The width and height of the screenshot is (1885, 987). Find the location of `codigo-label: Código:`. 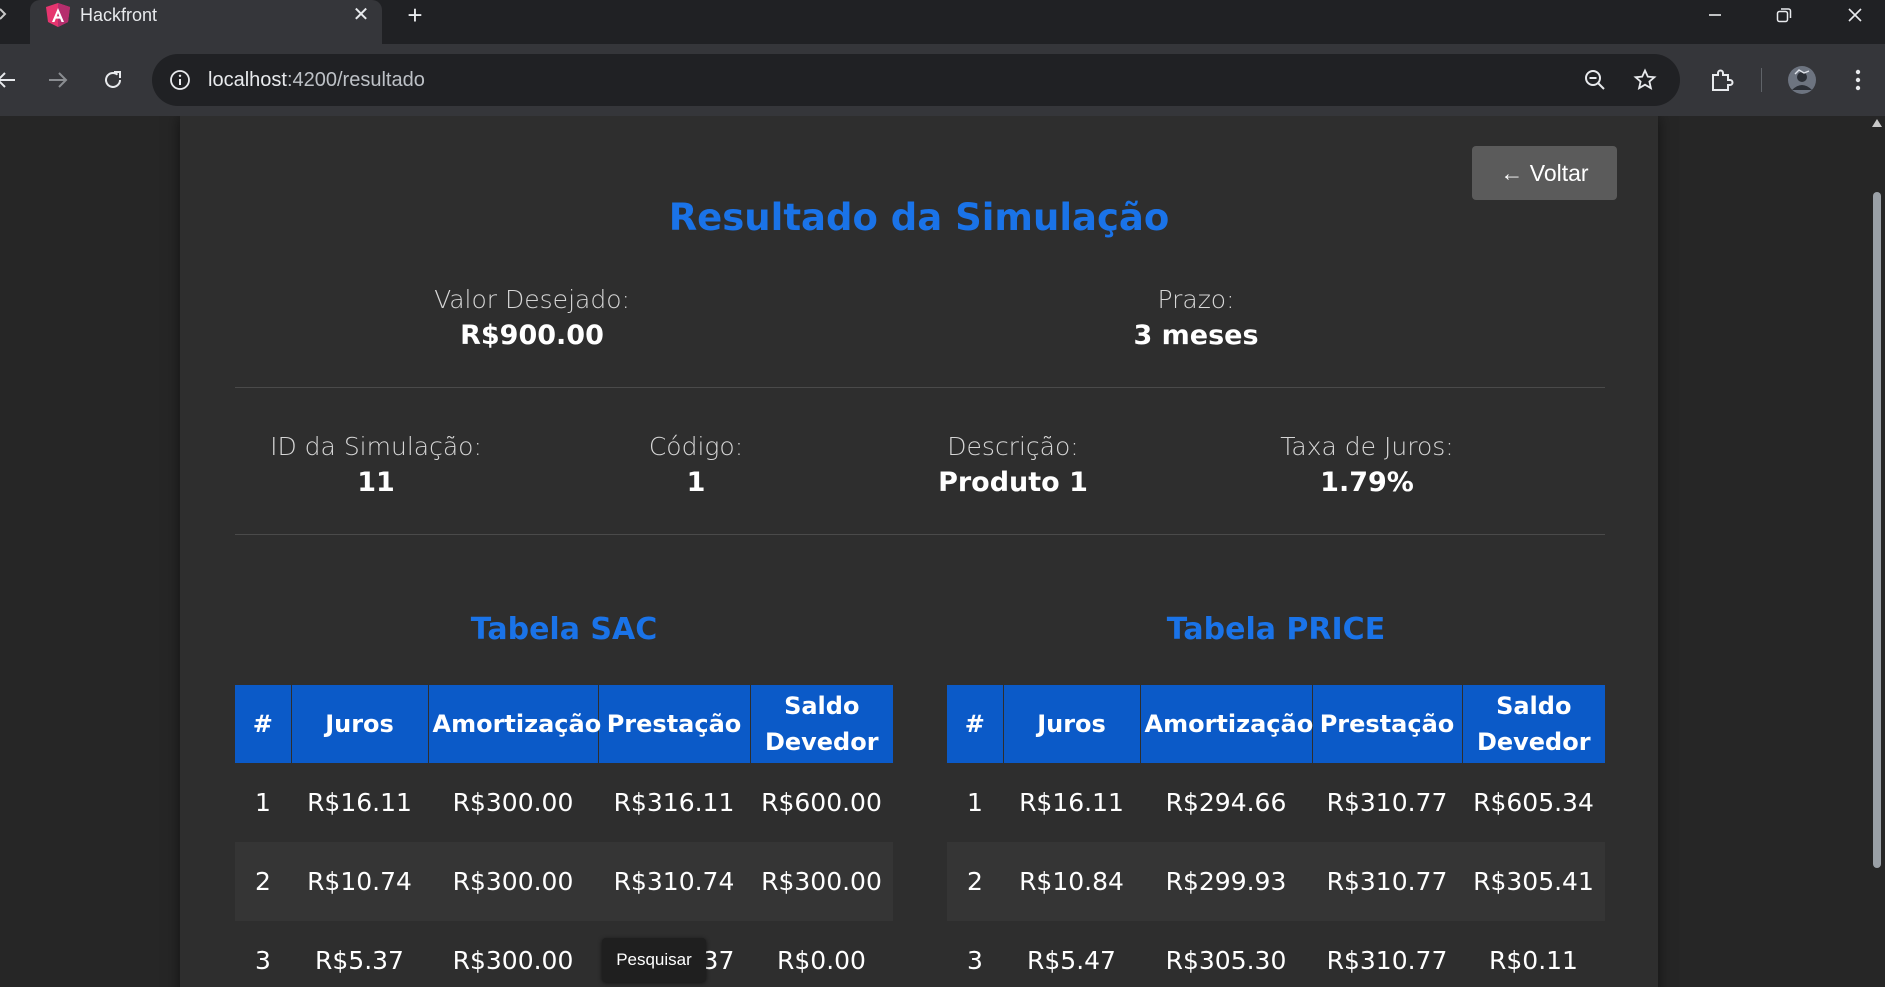

codigo-label: Código: is located at coordinates (696, 446).